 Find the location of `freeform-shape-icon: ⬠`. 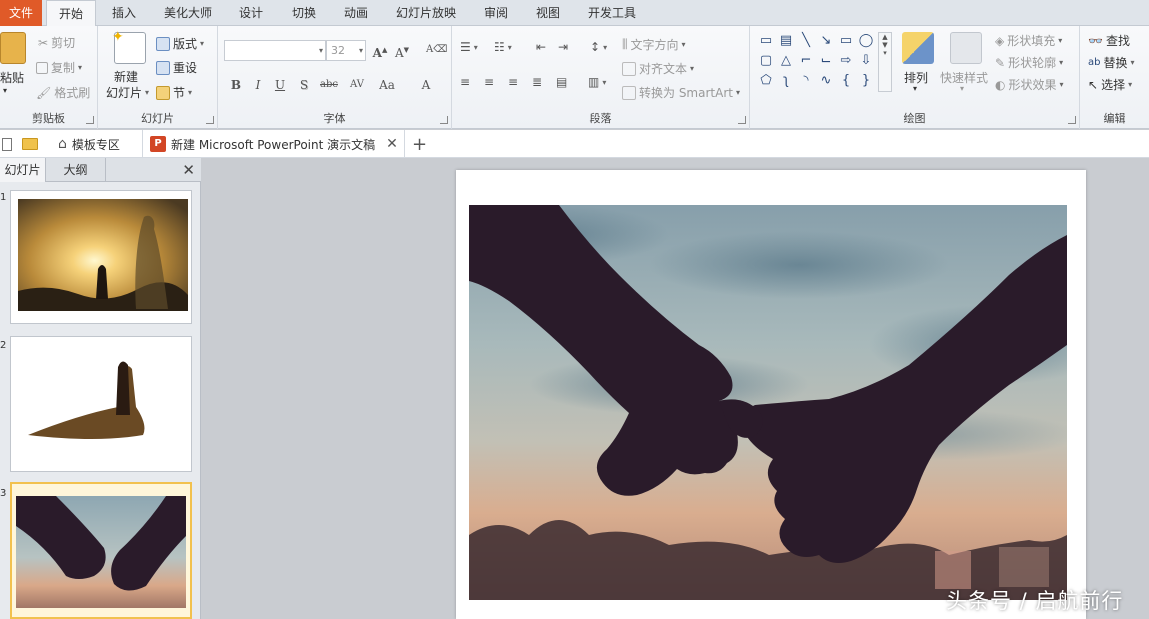

freeform-shape-icon: ⬠ is located at coordinates (766, 81).